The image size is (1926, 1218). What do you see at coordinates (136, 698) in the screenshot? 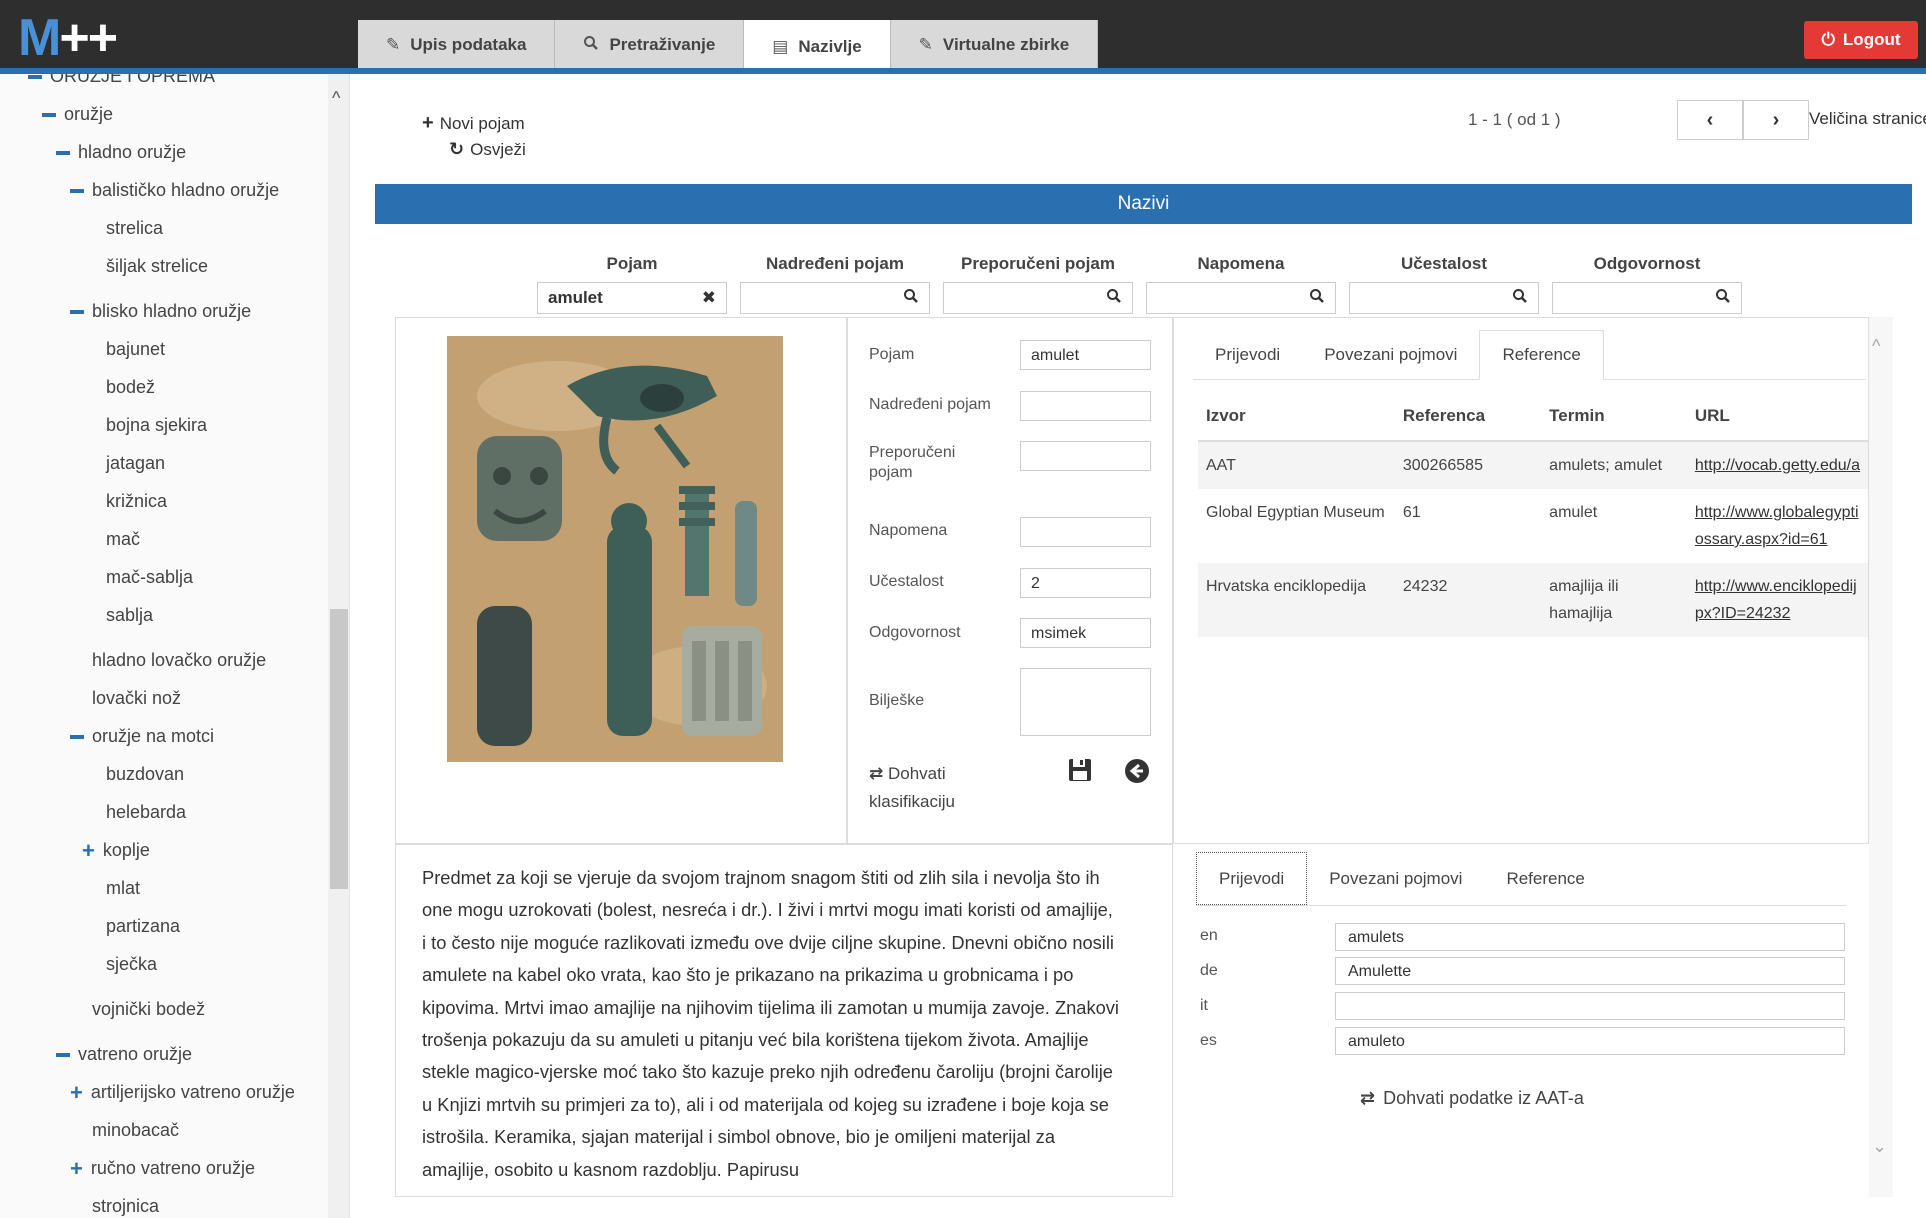
I see `tree-node: lovački nož` at bounding box center [136, 698].